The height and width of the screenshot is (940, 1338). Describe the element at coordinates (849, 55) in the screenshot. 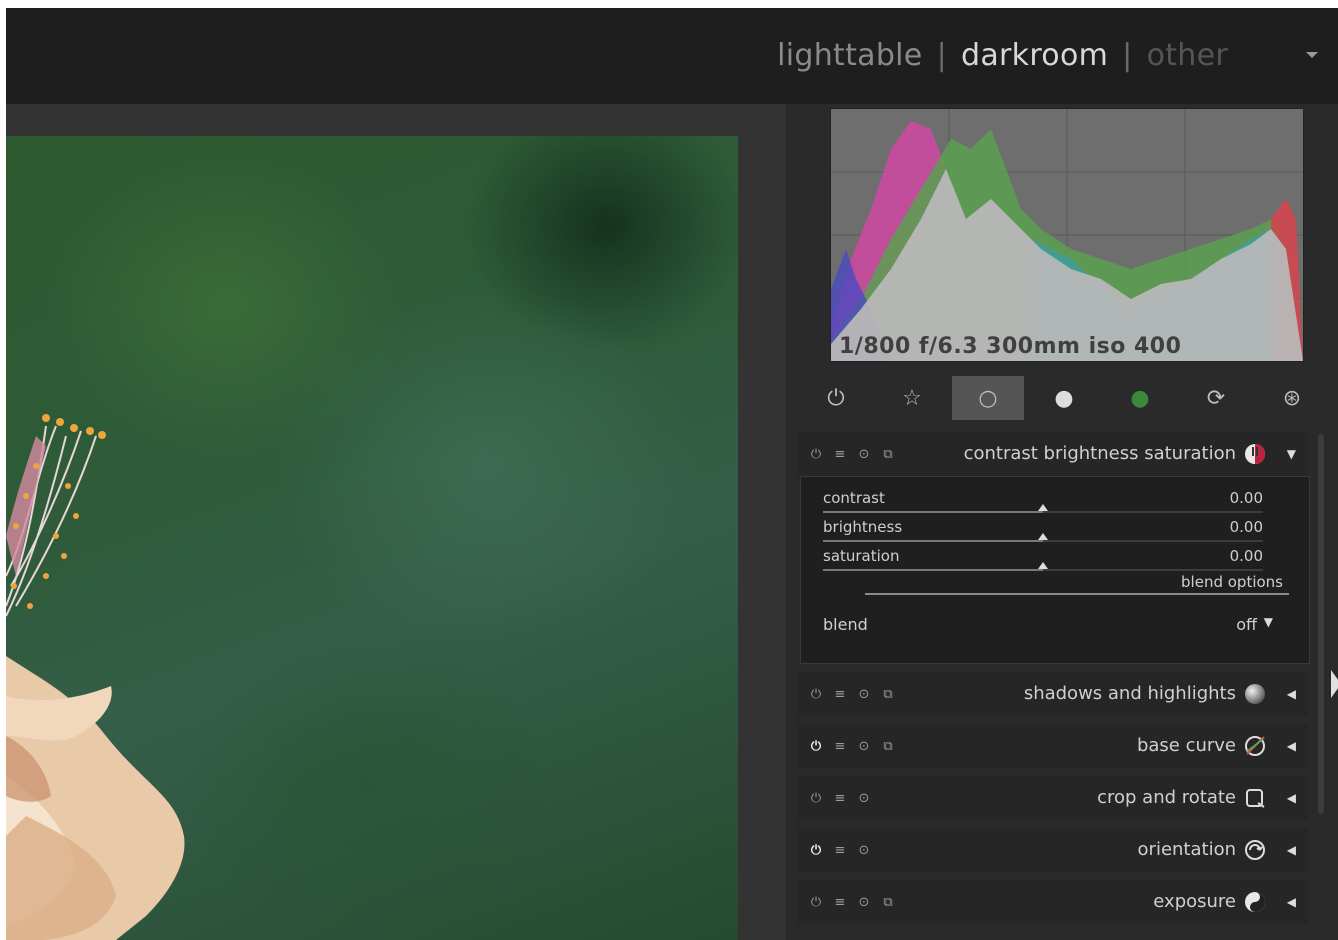

I see `view-lighttable: lighttable` at that location.